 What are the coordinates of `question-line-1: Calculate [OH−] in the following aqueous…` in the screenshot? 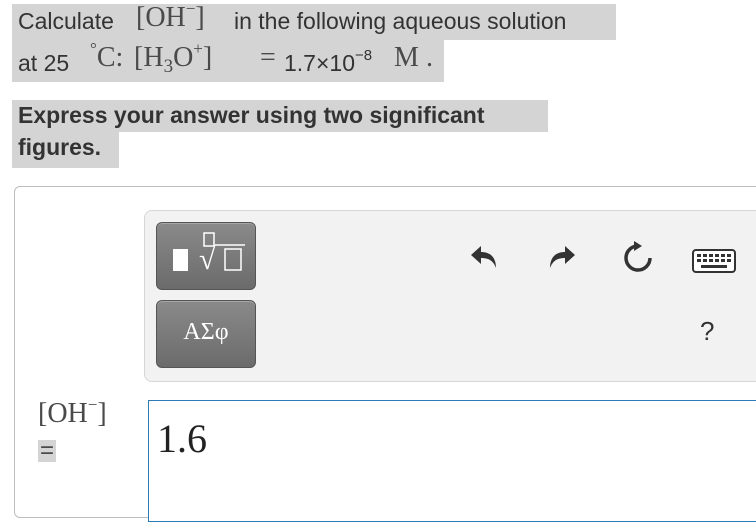 It's located at (314, 20).